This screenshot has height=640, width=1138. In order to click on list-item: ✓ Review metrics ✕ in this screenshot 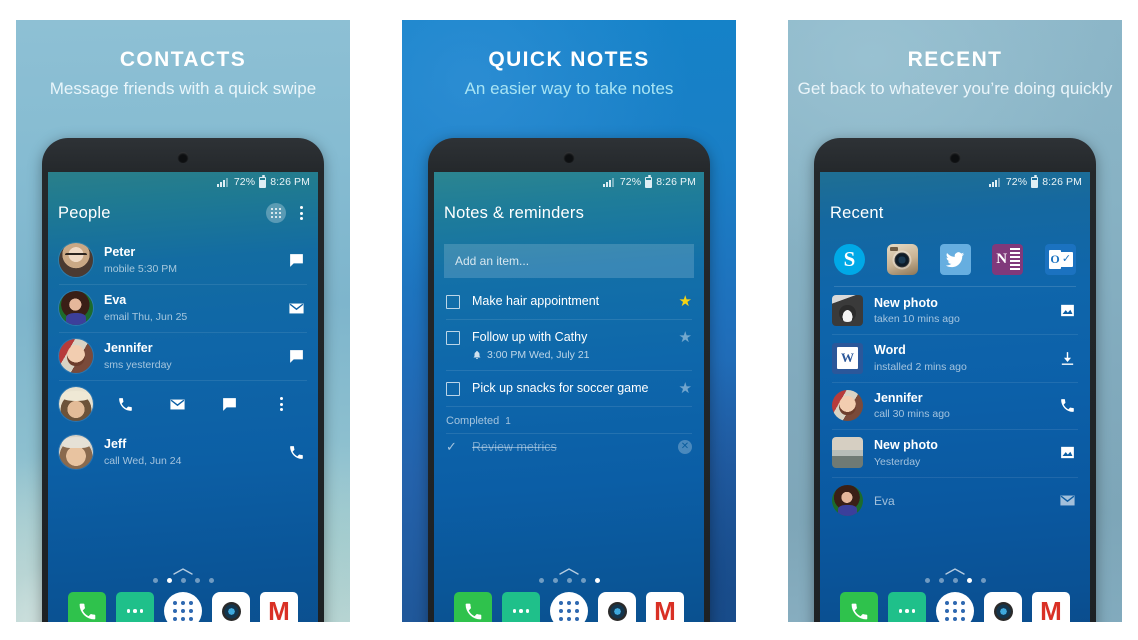, I will do `click(569, 446)`.